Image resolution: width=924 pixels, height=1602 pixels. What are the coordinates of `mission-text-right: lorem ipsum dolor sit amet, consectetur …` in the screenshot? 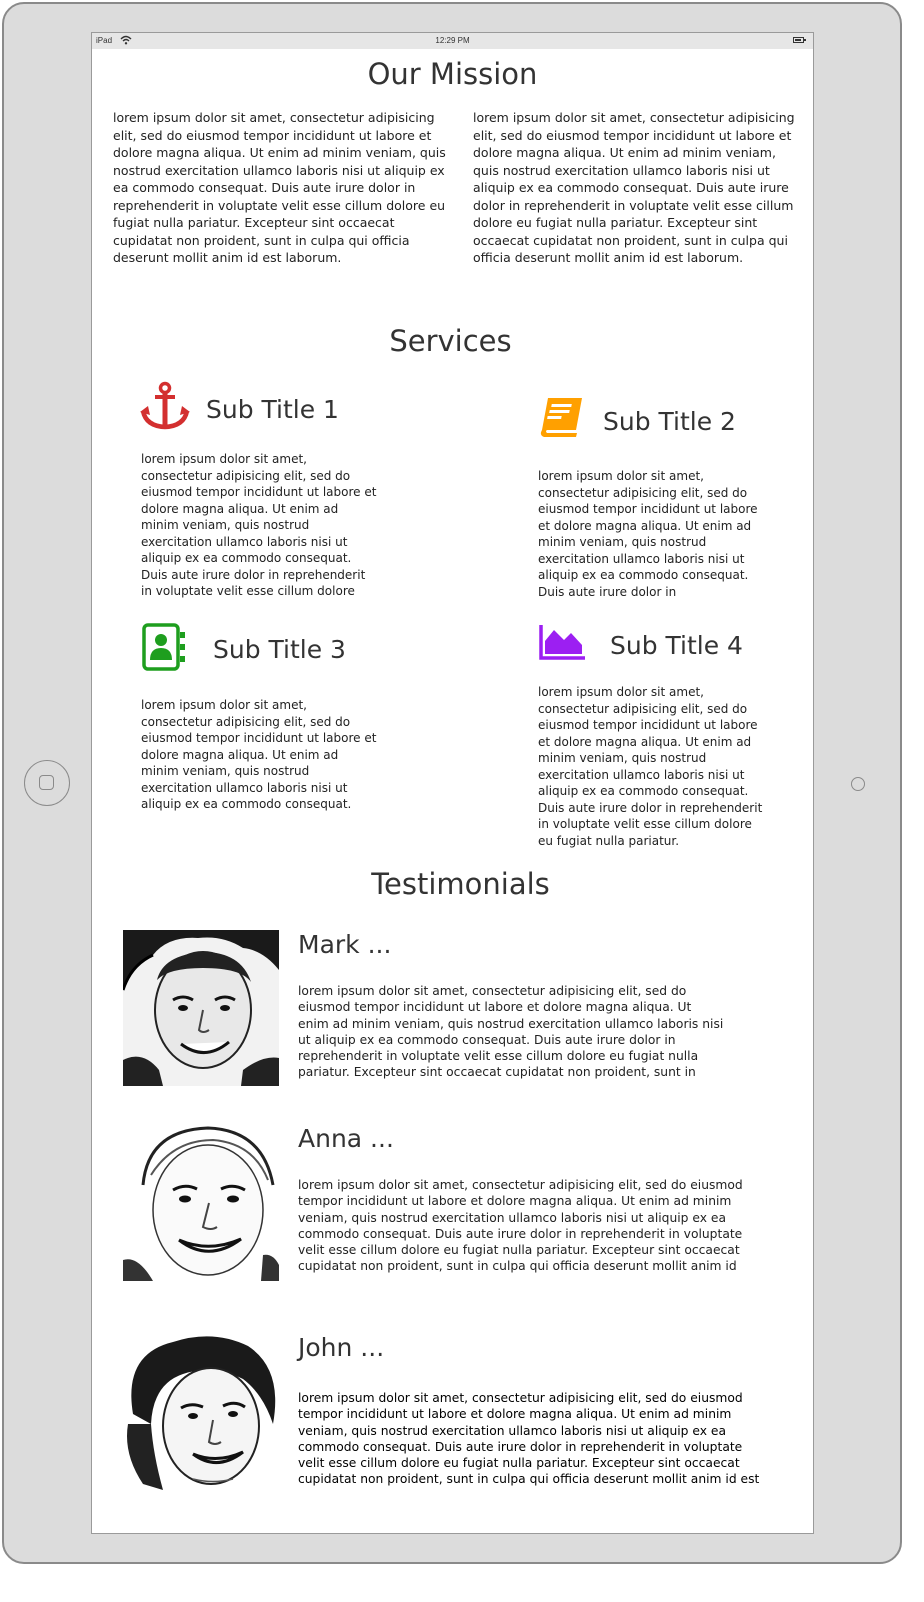 It's located at (634, 187).